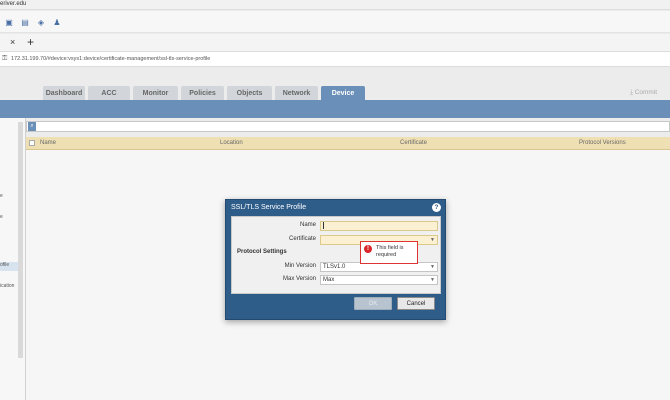 This screenshot has width=670, height=400. I want to click on column-protocol-versions: Protocol Versions, so click(602, 143).